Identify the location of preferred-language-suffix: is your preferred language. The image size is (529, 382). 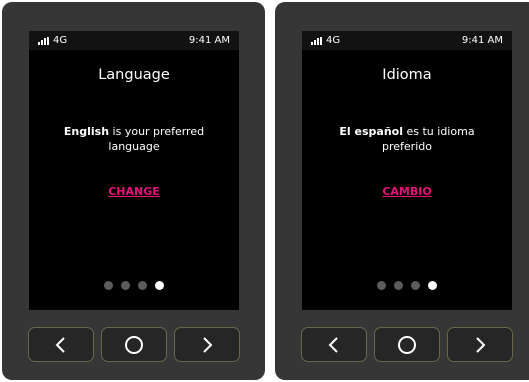
(156, 139).